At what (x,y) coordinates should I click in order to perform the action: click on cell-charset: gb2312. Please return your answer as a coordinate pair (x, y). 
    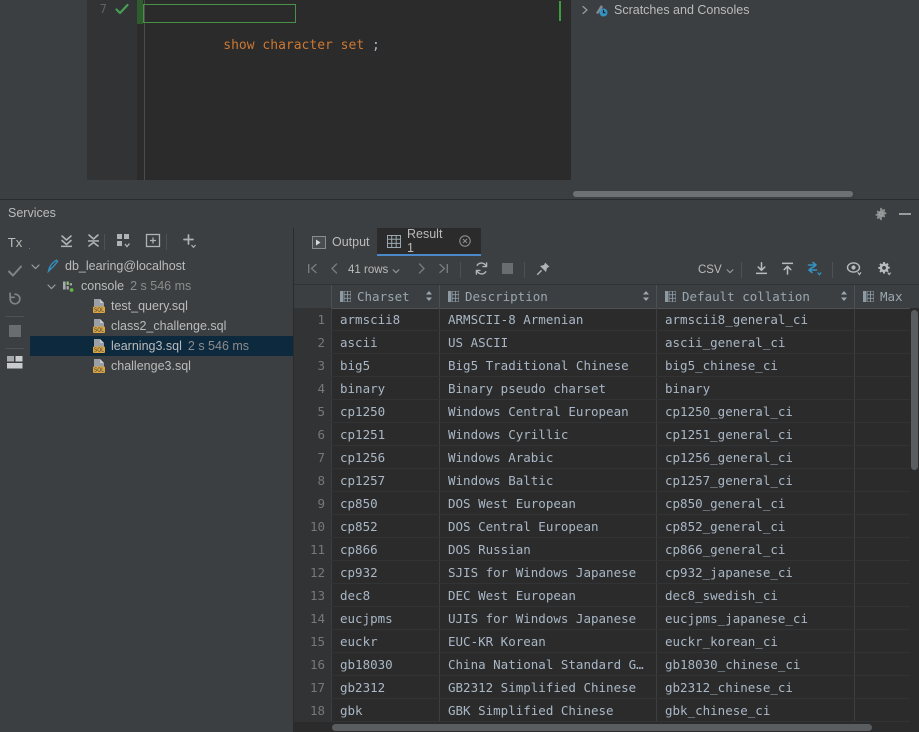
    Looking at the image, I should click on (386, 687).